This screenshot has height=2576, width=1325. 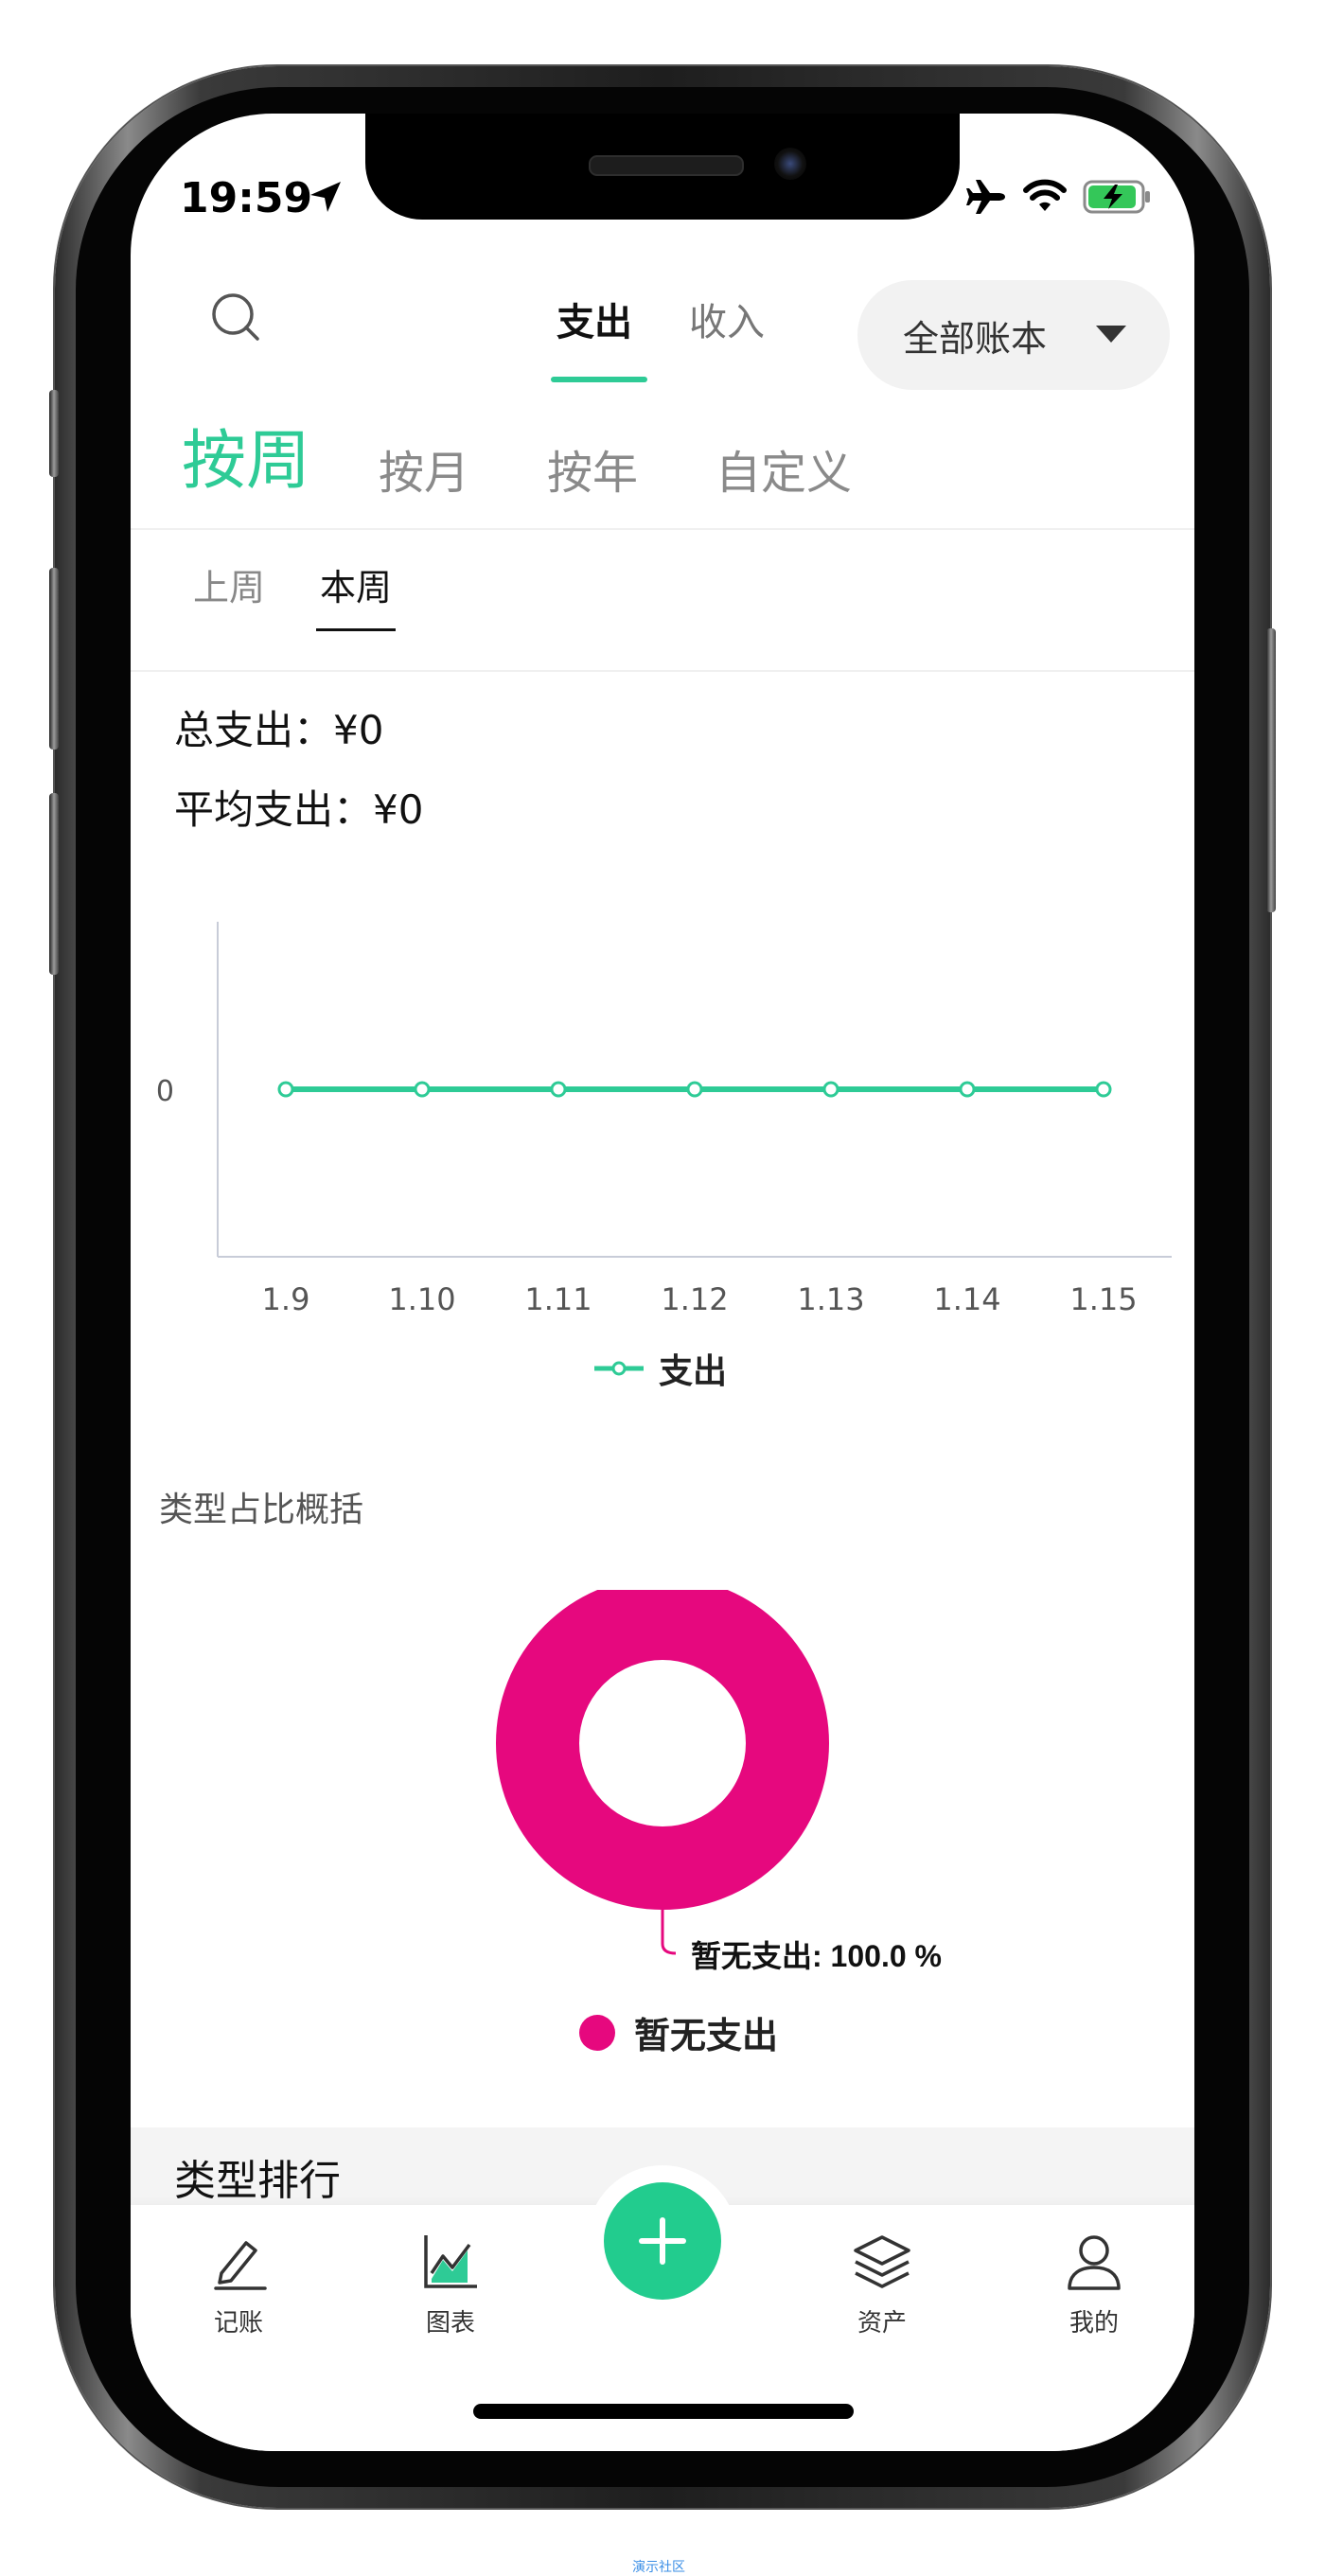 What do you see at coordinates (599, 379) in the screenshot?
I see `tab-active-indicator` at bounding box center [599, 379].